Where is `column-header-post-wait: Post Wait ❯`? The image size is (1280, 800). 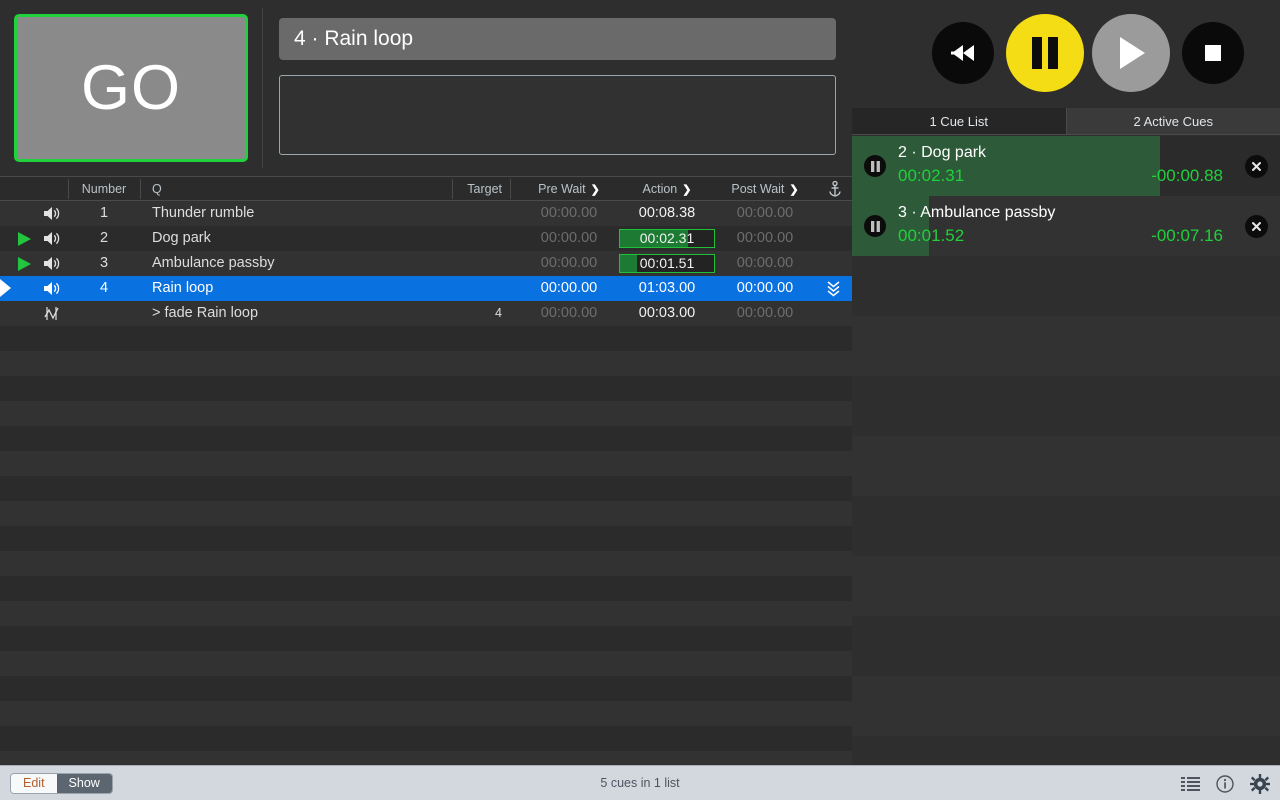 column-header-post-wait: Post Wait ❯ is located at coordinates (765, 189).